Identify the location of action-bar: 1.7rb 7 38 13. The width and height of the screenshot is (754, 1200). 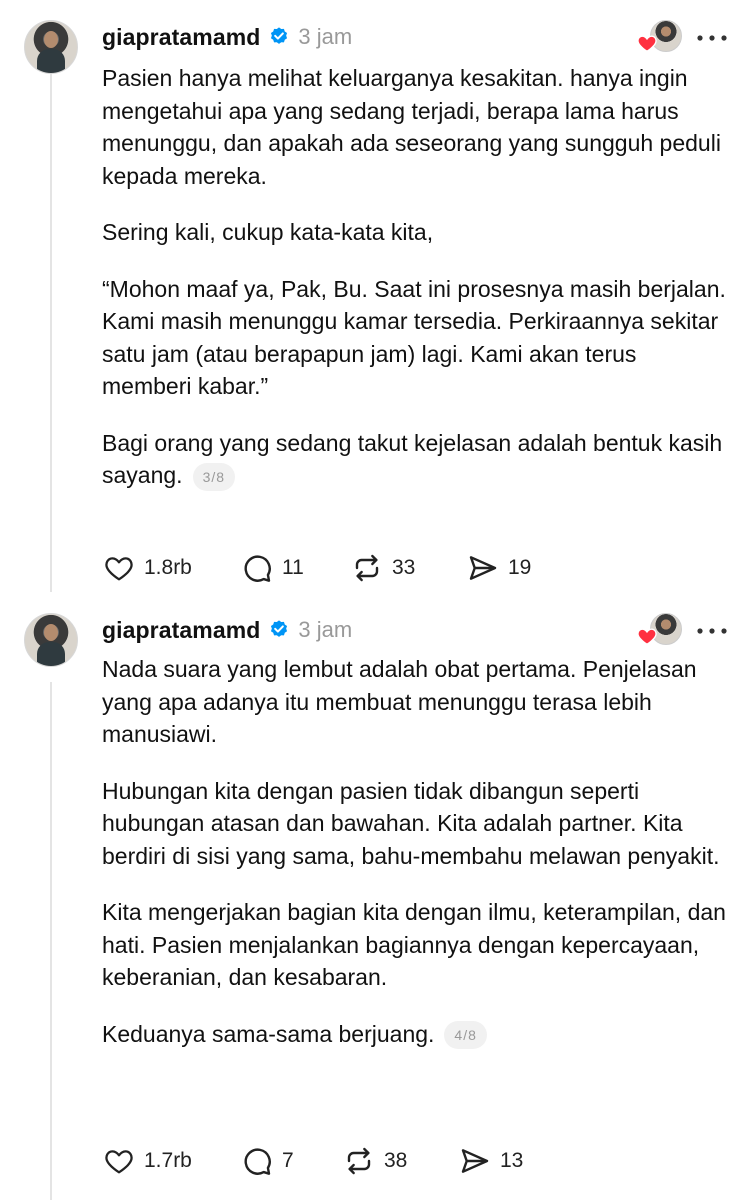
(325, 1161).